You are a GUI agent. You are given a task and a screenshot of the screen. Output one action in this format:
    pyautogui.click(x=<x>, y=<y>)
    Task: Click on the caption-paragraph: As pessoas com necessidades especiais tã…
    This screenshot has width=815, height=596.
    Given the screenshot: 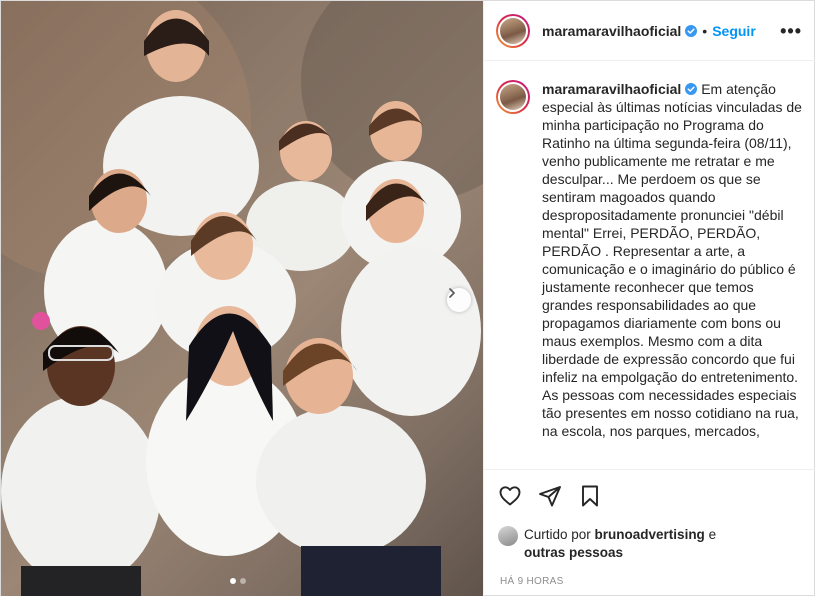 What is the action you would take?
    pyautogui.click(x=670, y=413)
    